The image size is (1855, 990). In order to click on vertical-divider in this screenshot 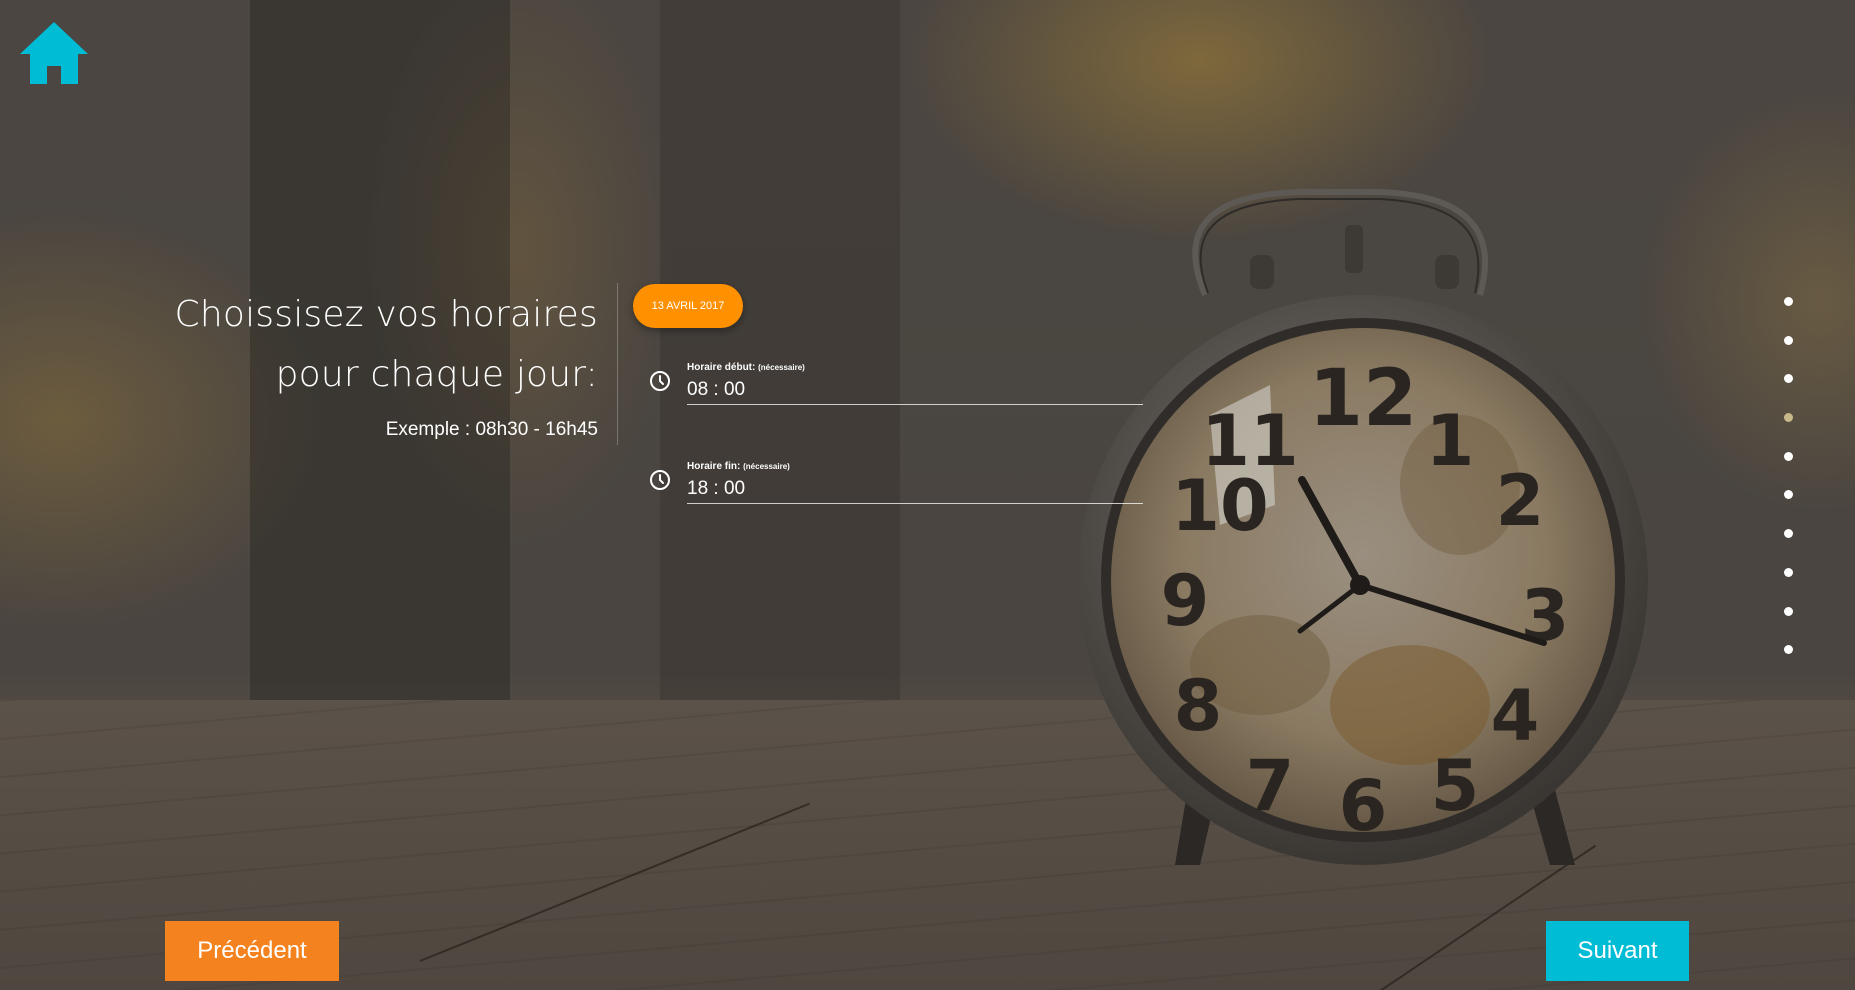, I will do `click(617, 364)`.